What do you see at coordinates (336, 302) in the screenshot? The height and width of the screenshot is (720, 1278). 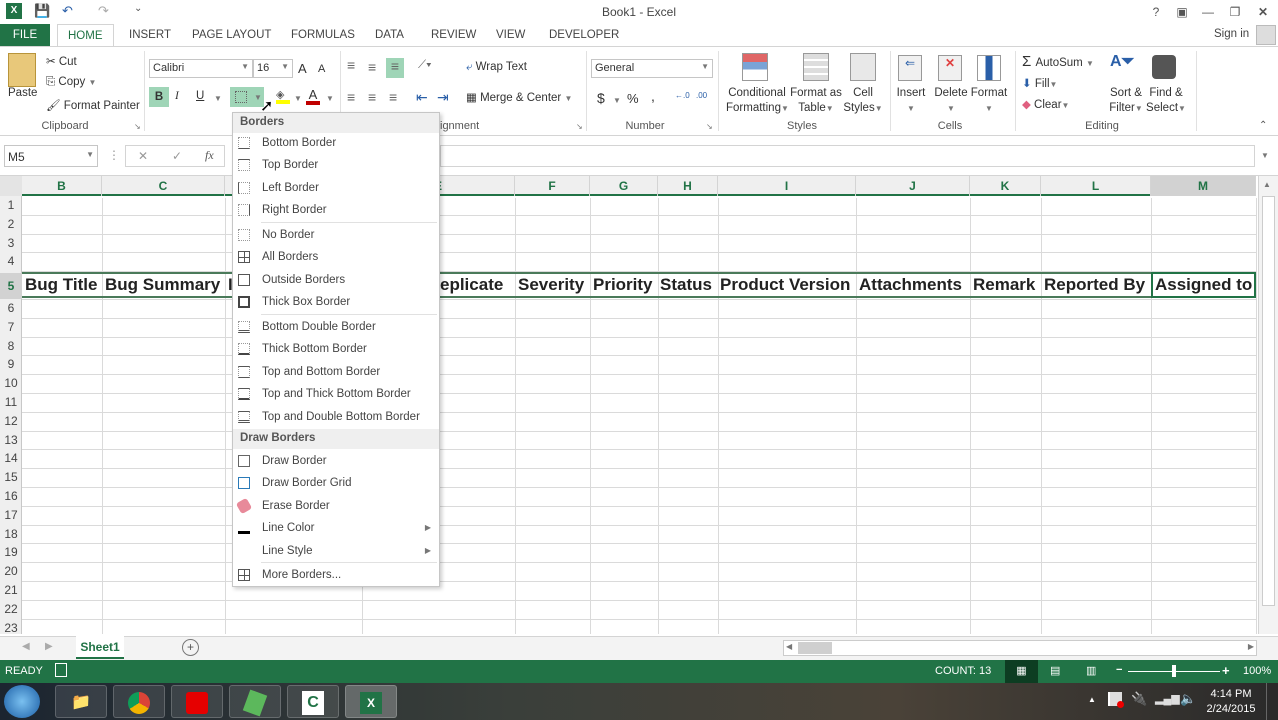 I see `menu-item-thick-box-border: Thick Box Border` at bounding box center [336, 302].